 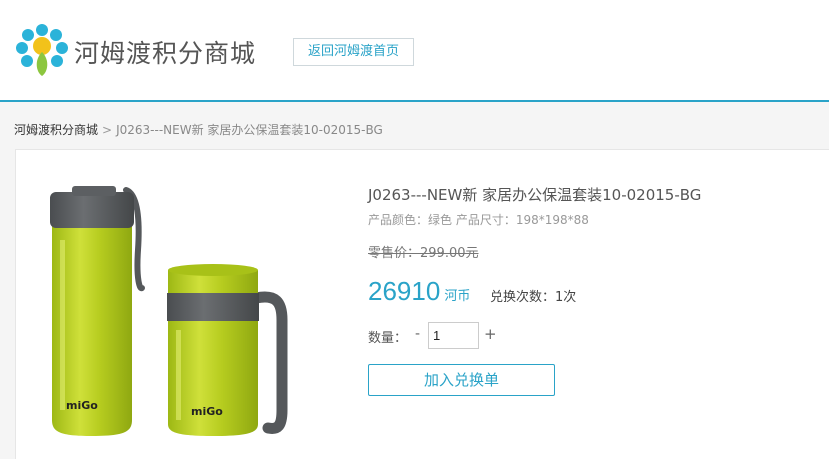 What do you see at coordinates (423, 253) in the screenshot?
I see `retail-price: 零售价：299.00元` at bounding box center [423, 253].